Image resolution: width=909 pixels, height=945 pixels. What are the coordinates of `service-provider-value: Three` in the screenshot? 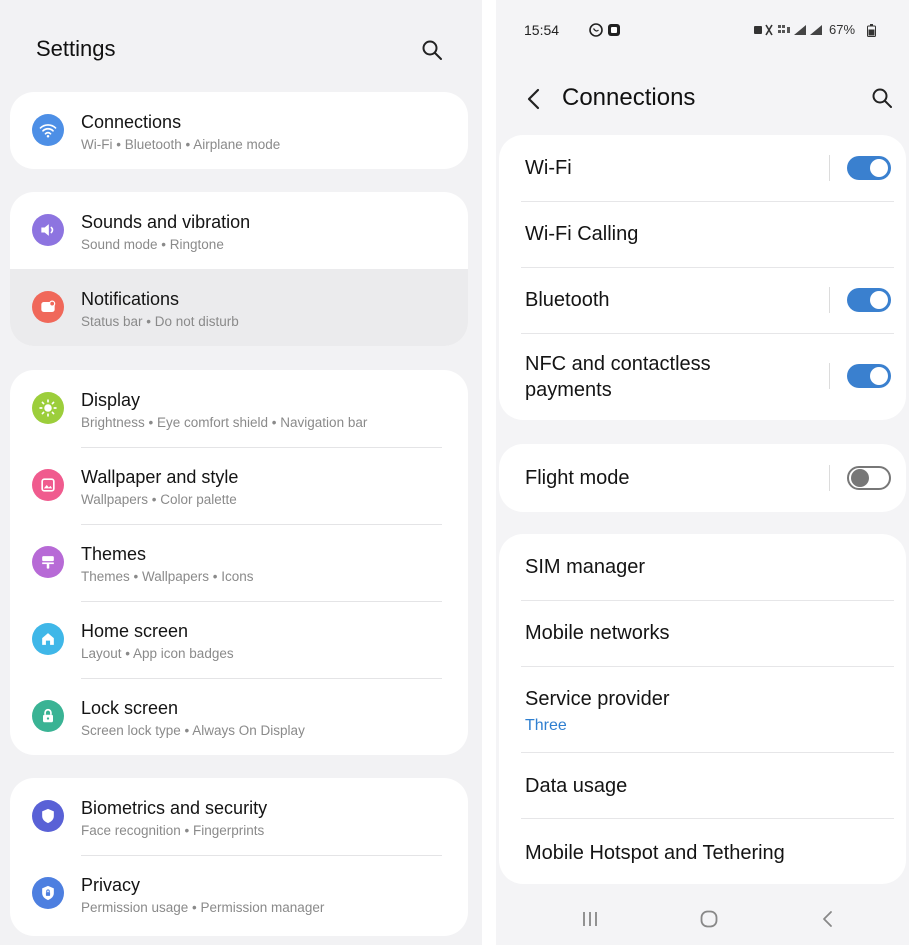 It's located at (546, 725).